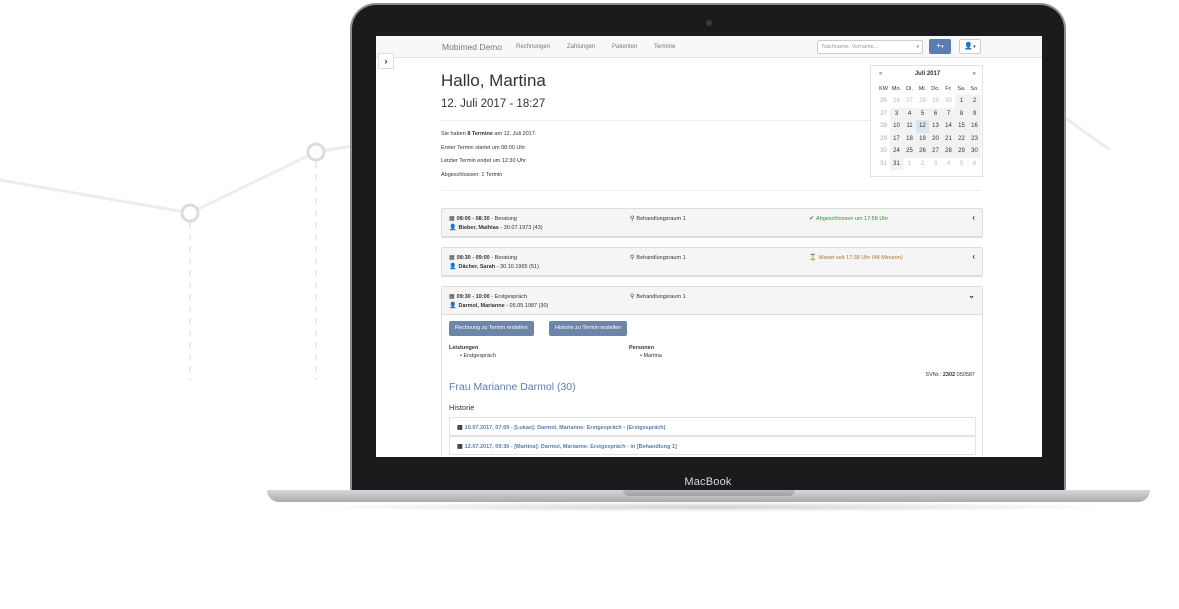 This screenshot has height=609, width=1179. What do you see at coordinates (948, 126) in the screenshot?
I see `calendar-day: 14` at bounding box center [948, 126].